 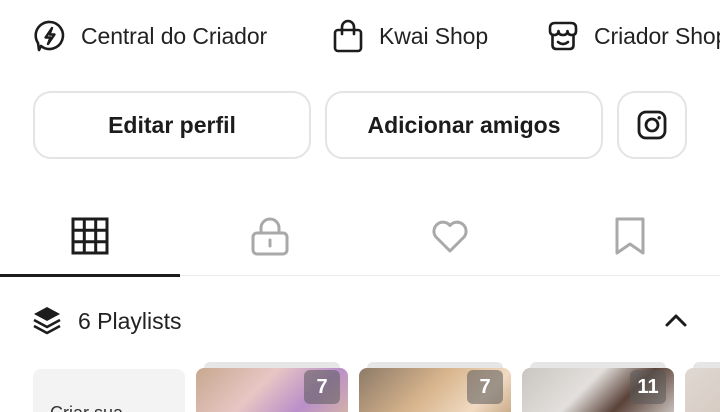 I want to click on playlist-card: 11, so click(x=598, y=387).